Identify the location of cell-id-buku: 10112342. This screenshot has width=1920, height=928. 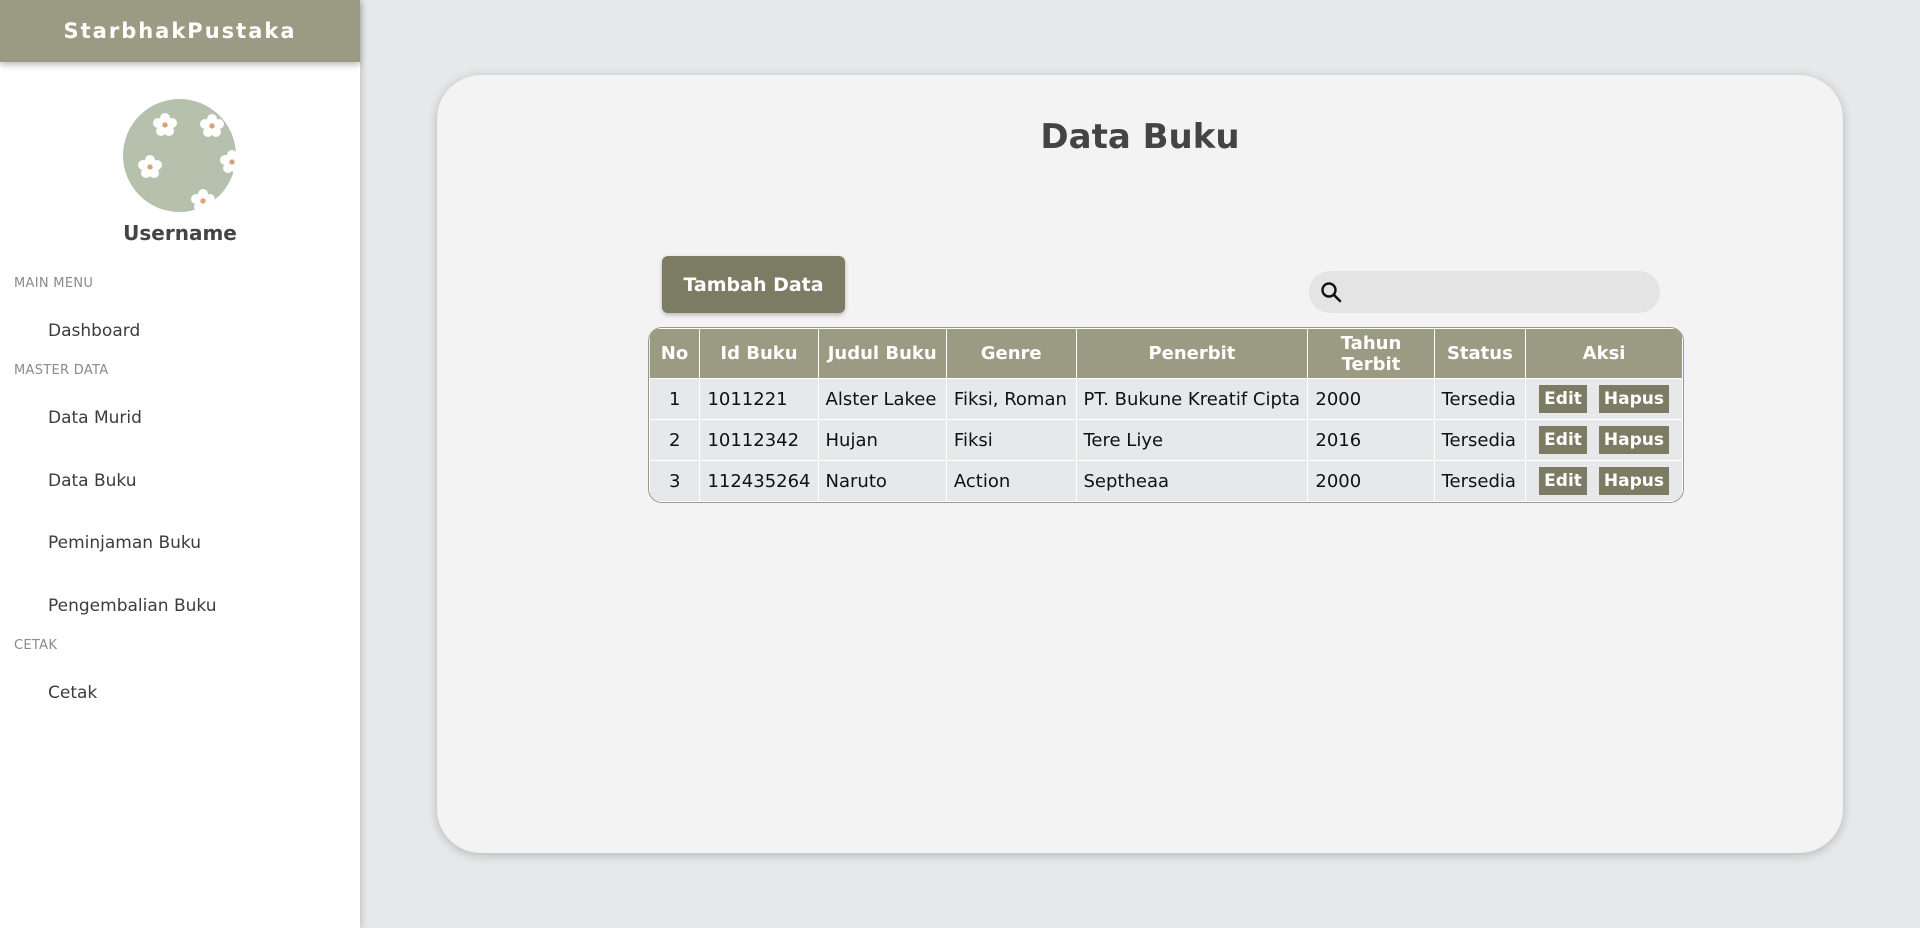
(759, 440).